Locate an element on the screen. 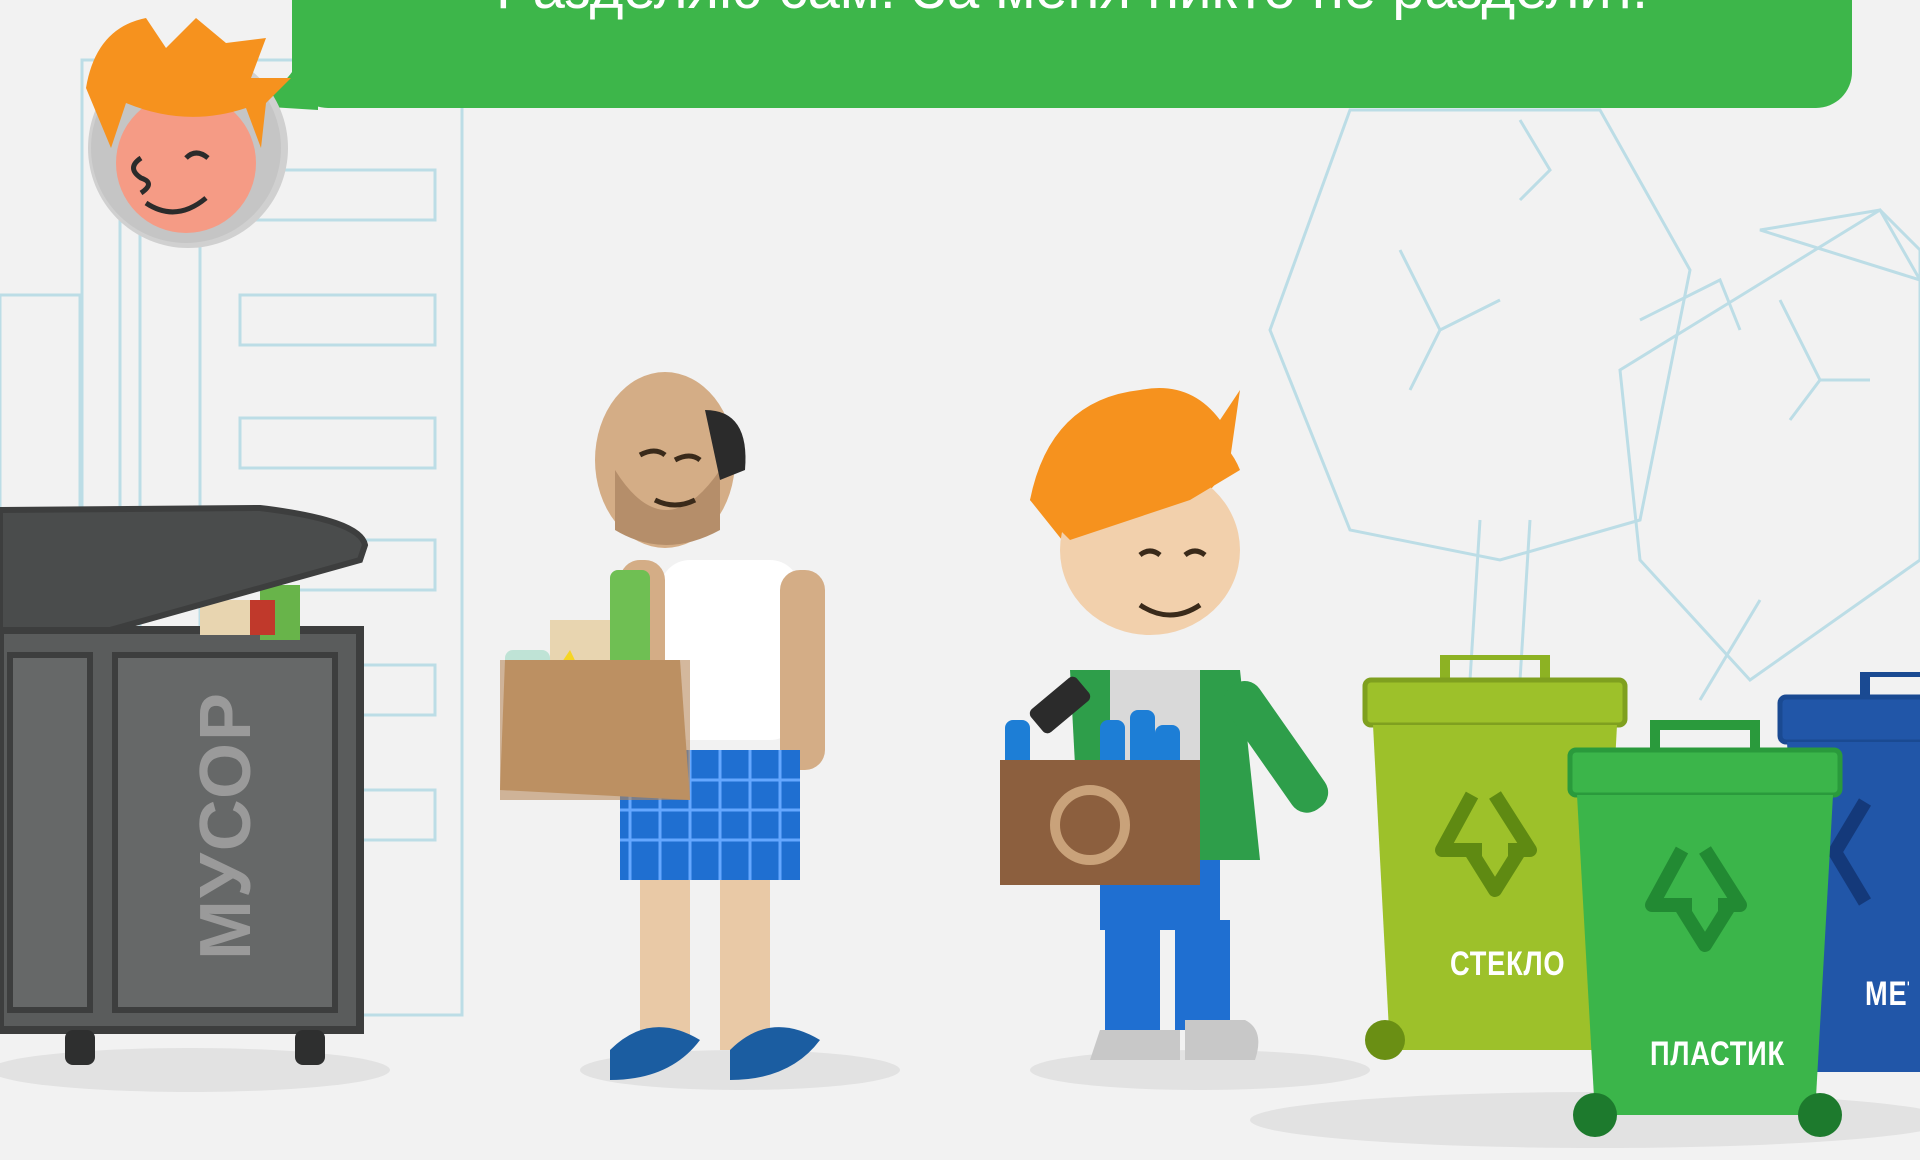  plastic-bin is located at coordinates (1705, 940).